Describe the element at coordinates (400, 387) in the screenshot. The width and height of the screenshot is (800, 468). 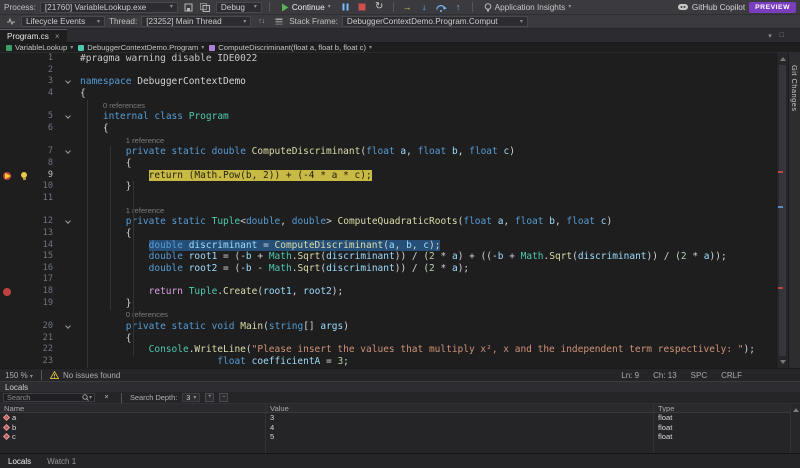
I see `locals-panel-header: Locals` at that location.